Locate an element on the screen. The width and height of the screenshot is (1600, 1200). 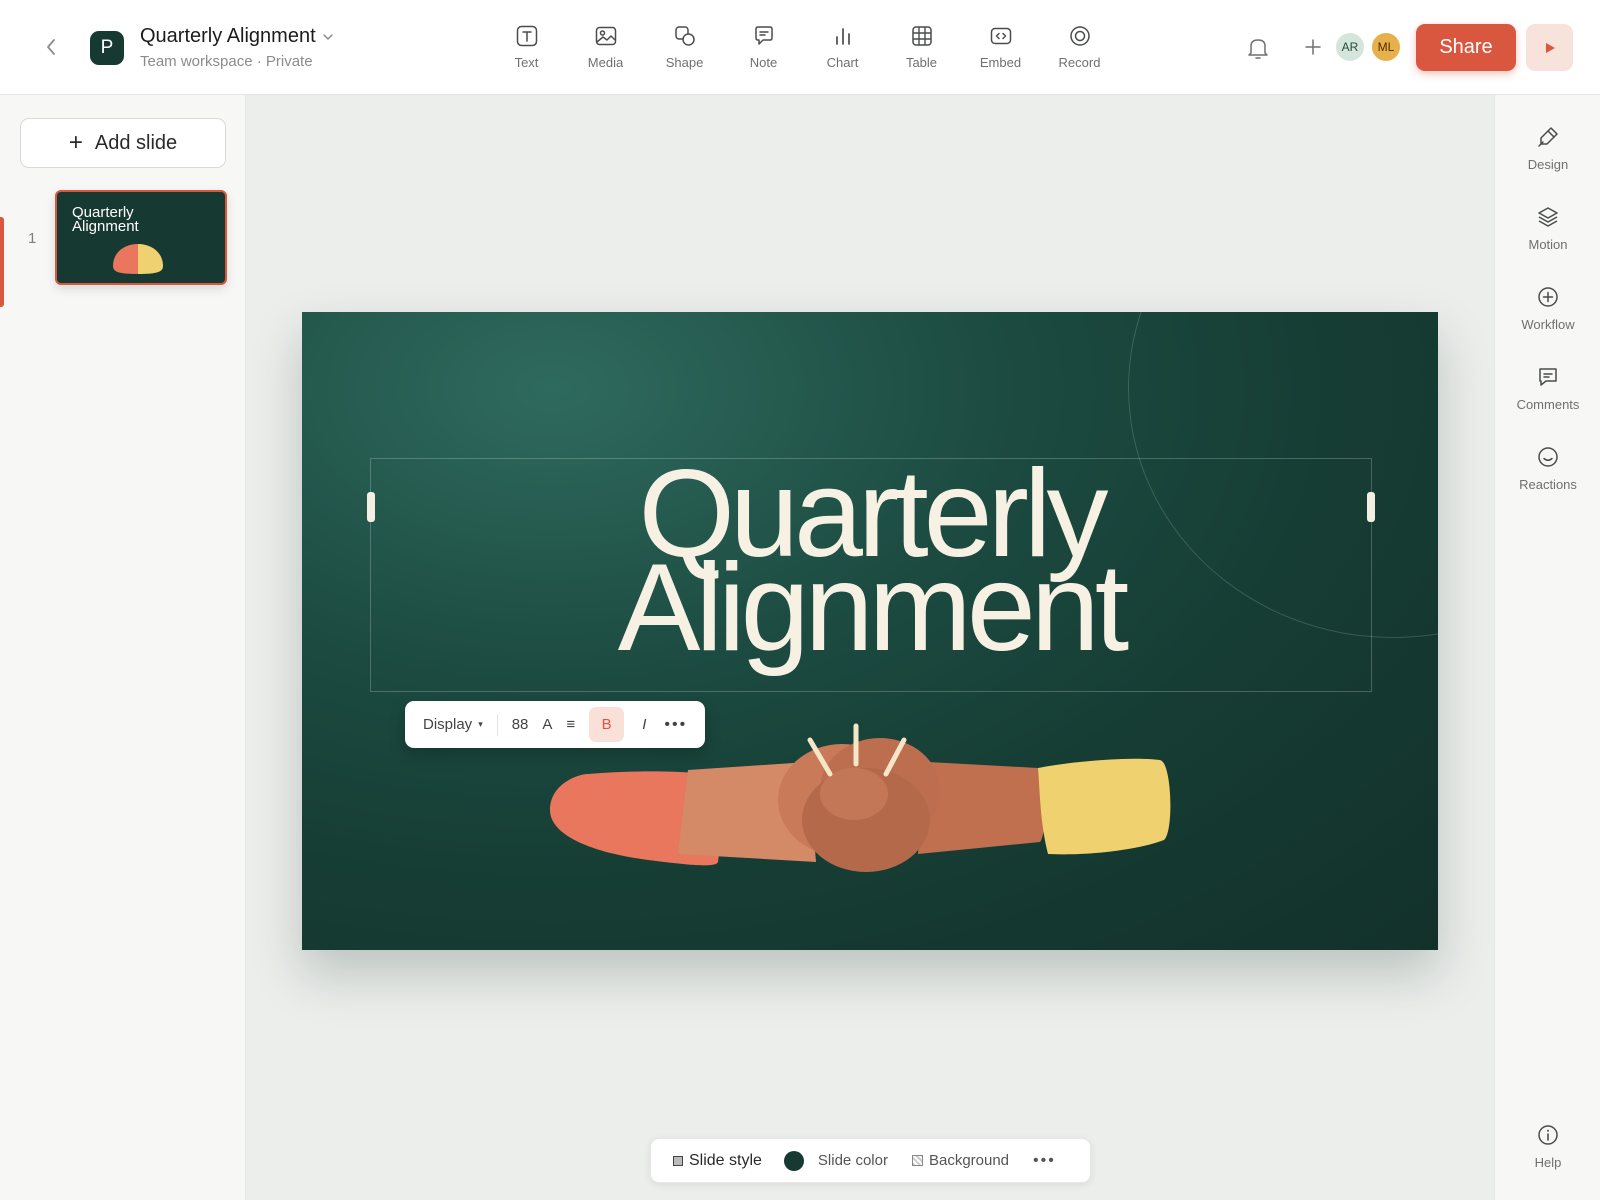
slide-style-icon is located at coordinates (678, 1160).